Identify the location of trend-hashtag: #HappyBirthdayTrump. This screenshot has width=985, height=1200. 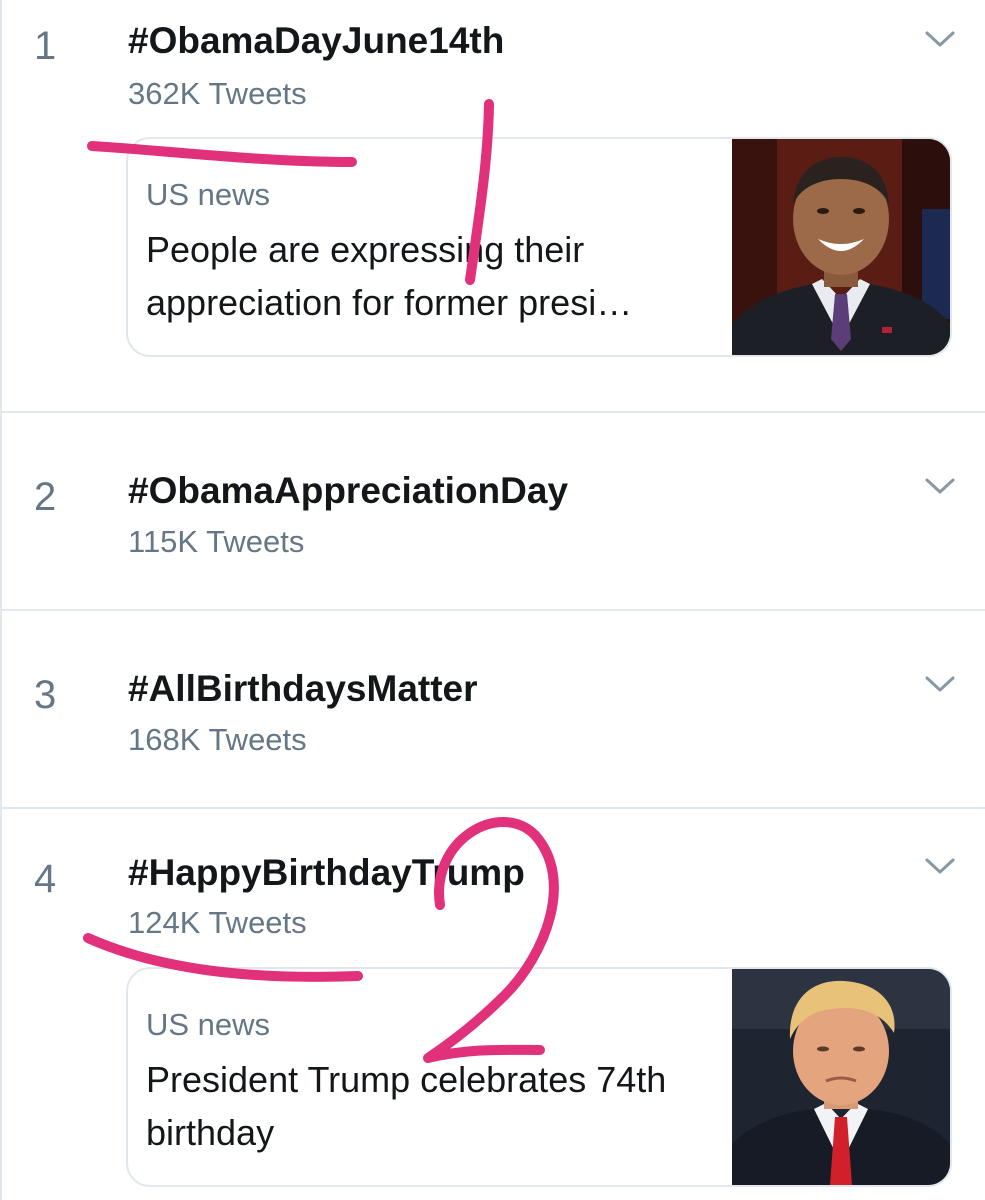
(326, 873).